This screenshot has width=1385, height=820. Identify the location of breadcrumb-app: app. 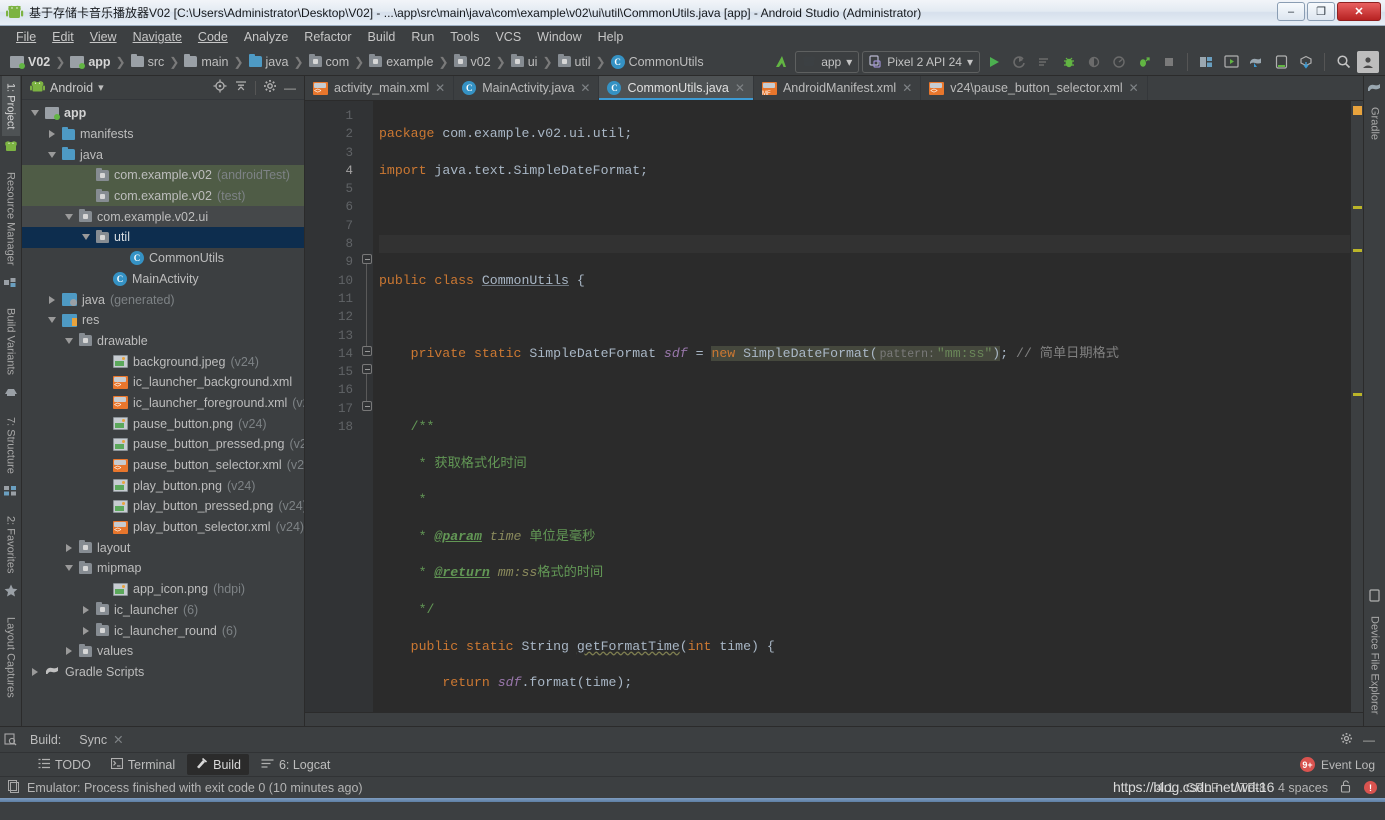
(90, 62).